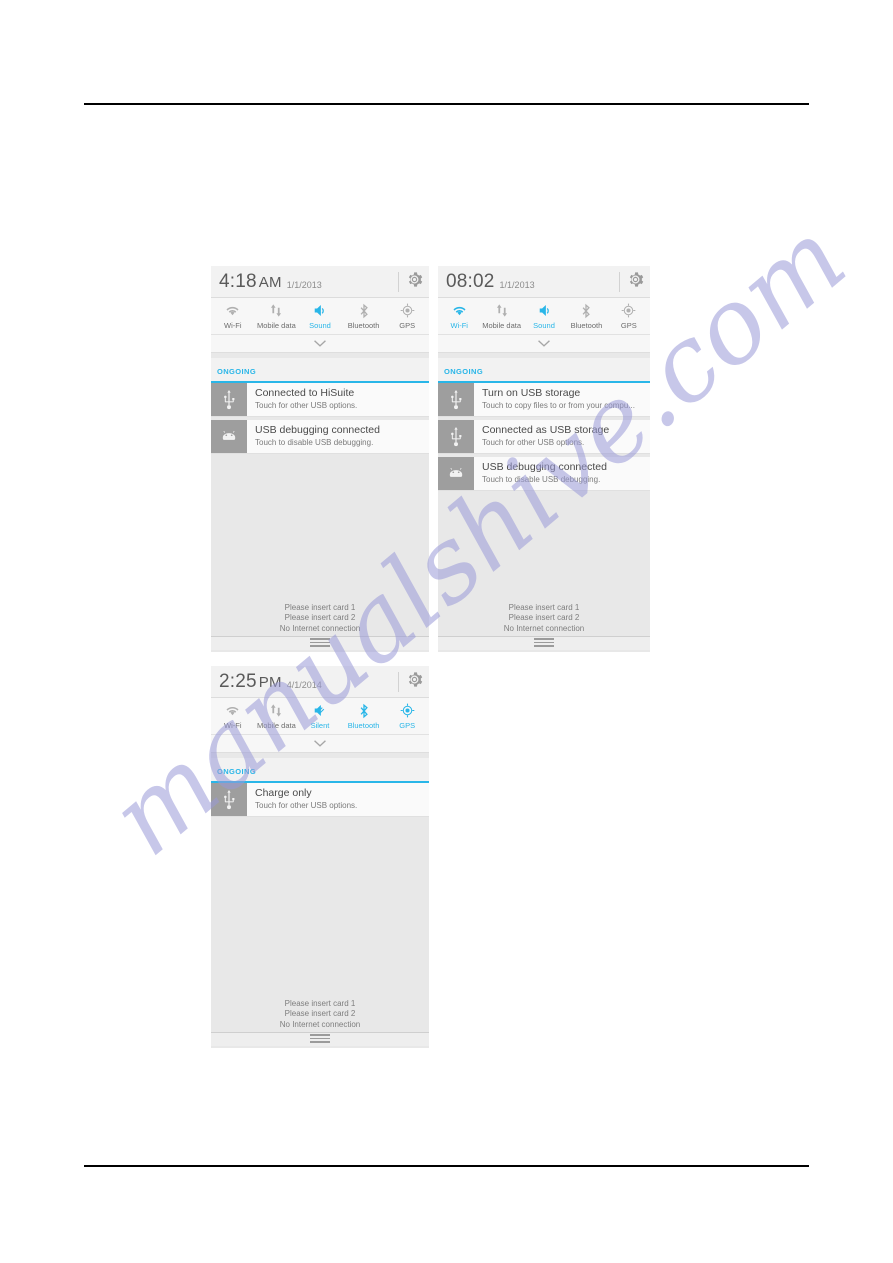 The image size is (893, 1263). I want to click on chevron-down-icon, so click(544, 344).